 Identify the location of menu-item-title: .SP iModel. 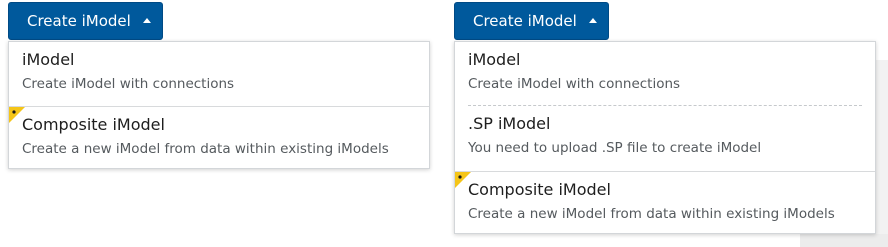
(509, 123).